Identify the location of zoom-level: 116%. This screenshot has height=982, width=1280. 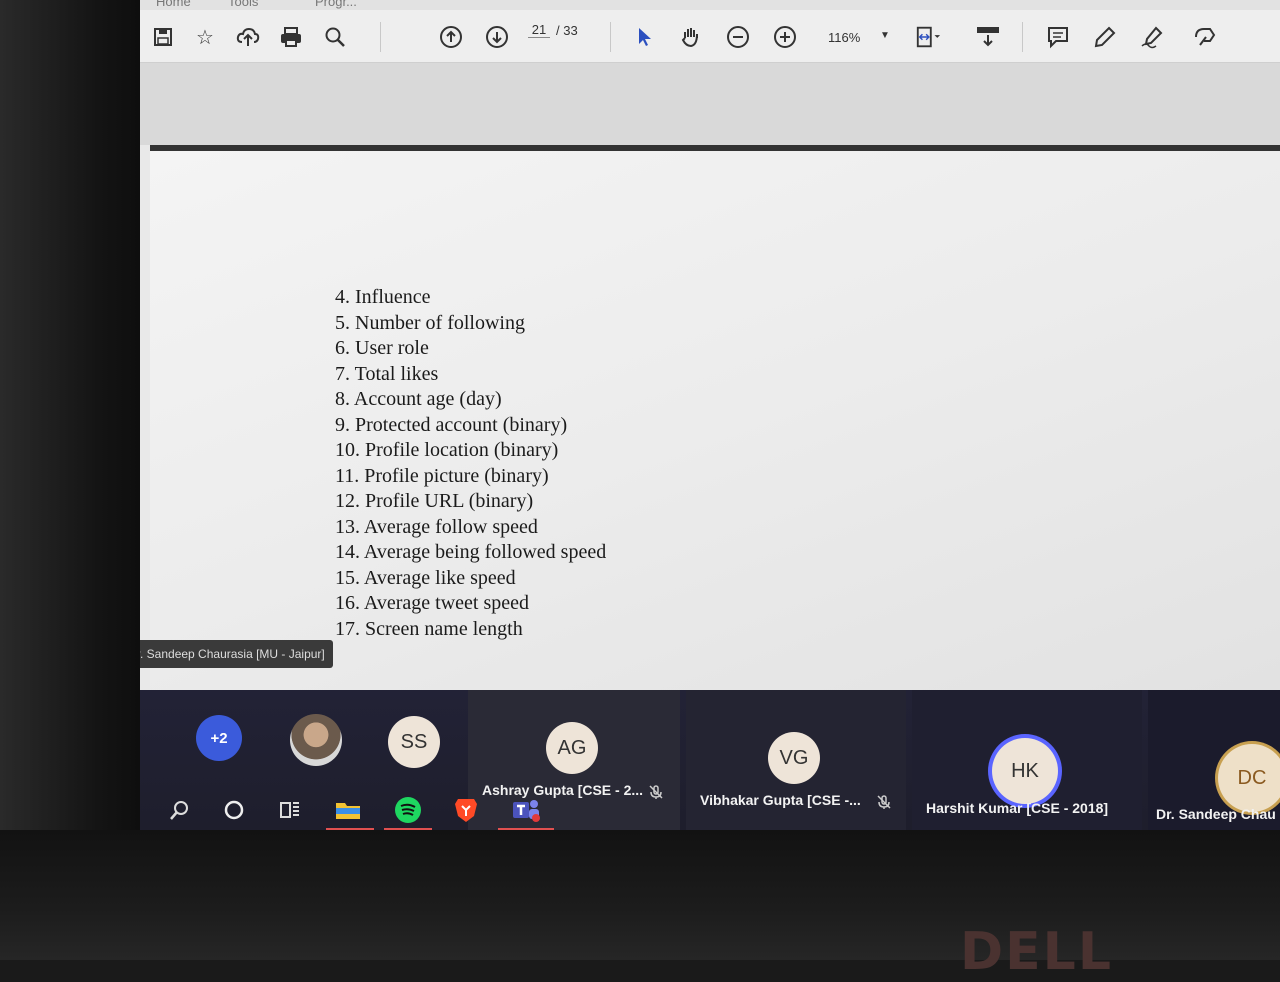
(844, 37).